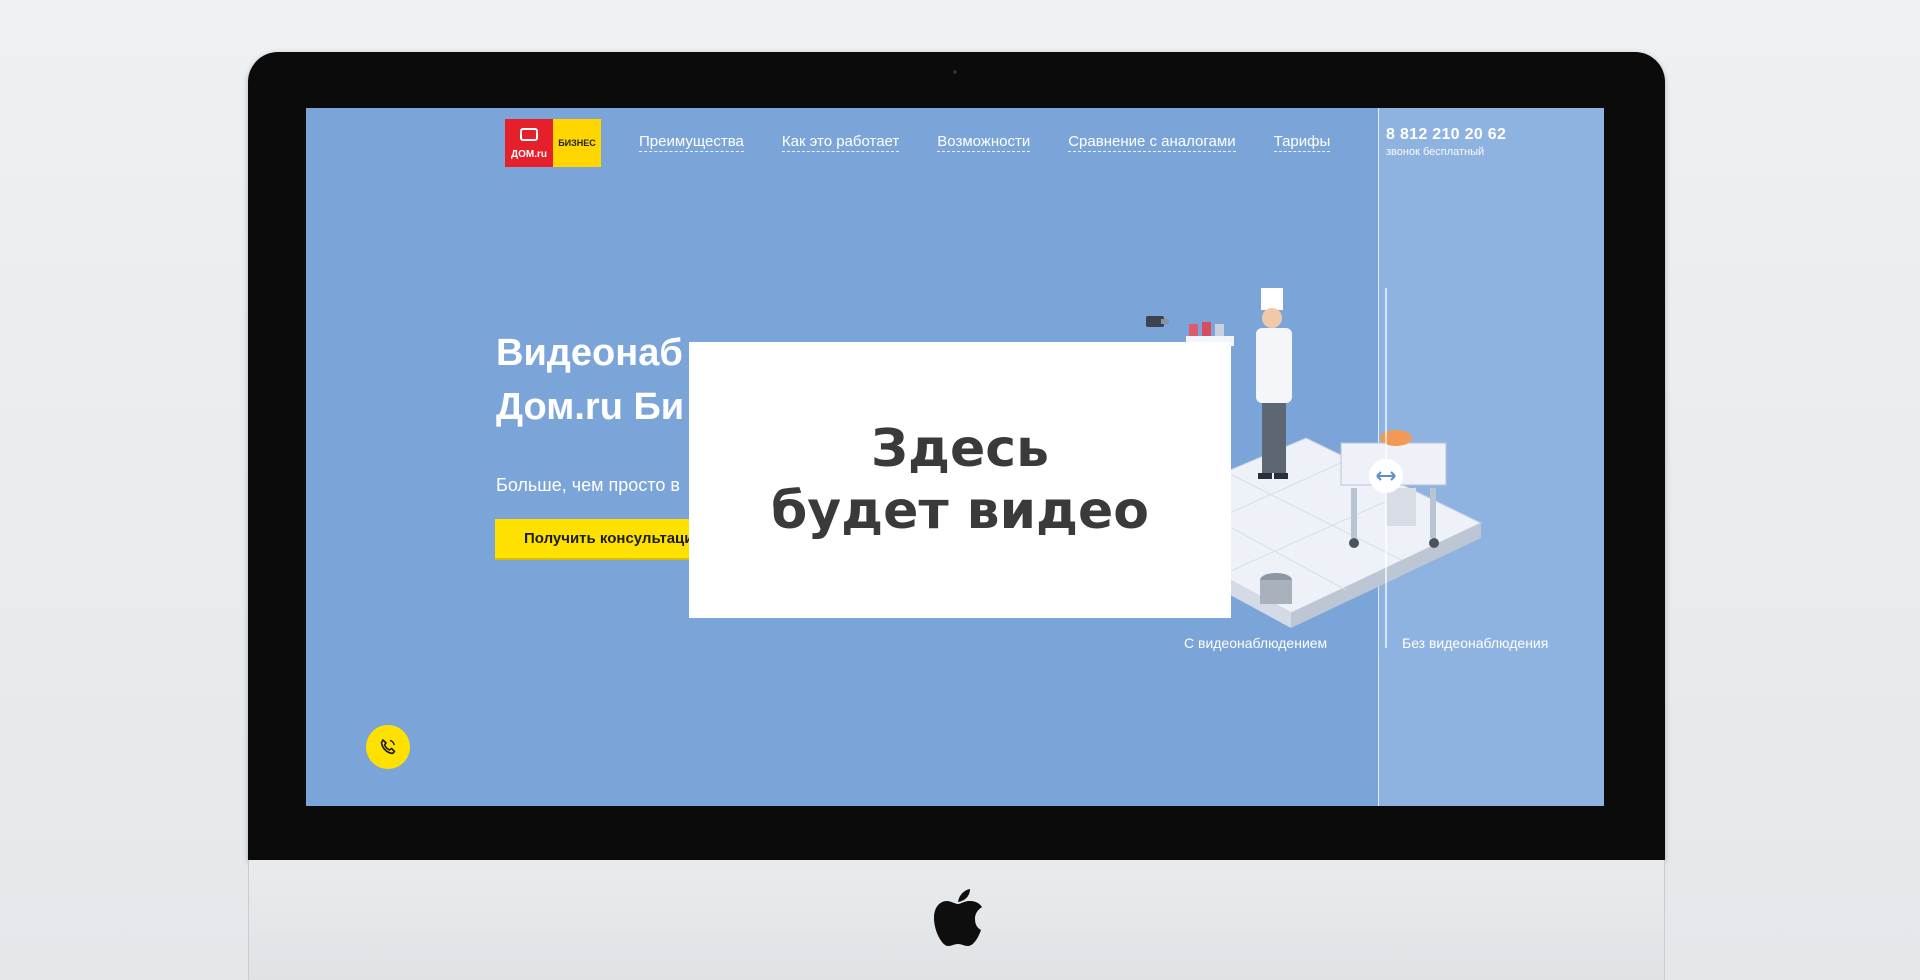 Image resolution: width=1920 pixels, height=980 pixels. What do you see at coordinates (960, 449) in the screenshot?
I see `video-placeholder-line-1: Здесь` at bounding box center [960, 449].